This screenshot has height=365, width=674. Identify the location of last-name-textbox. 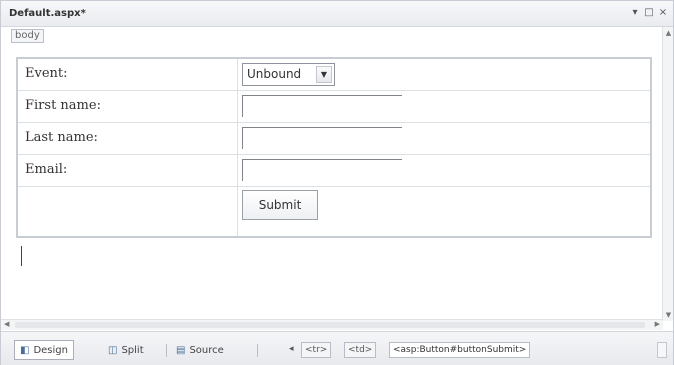
(322, 138).